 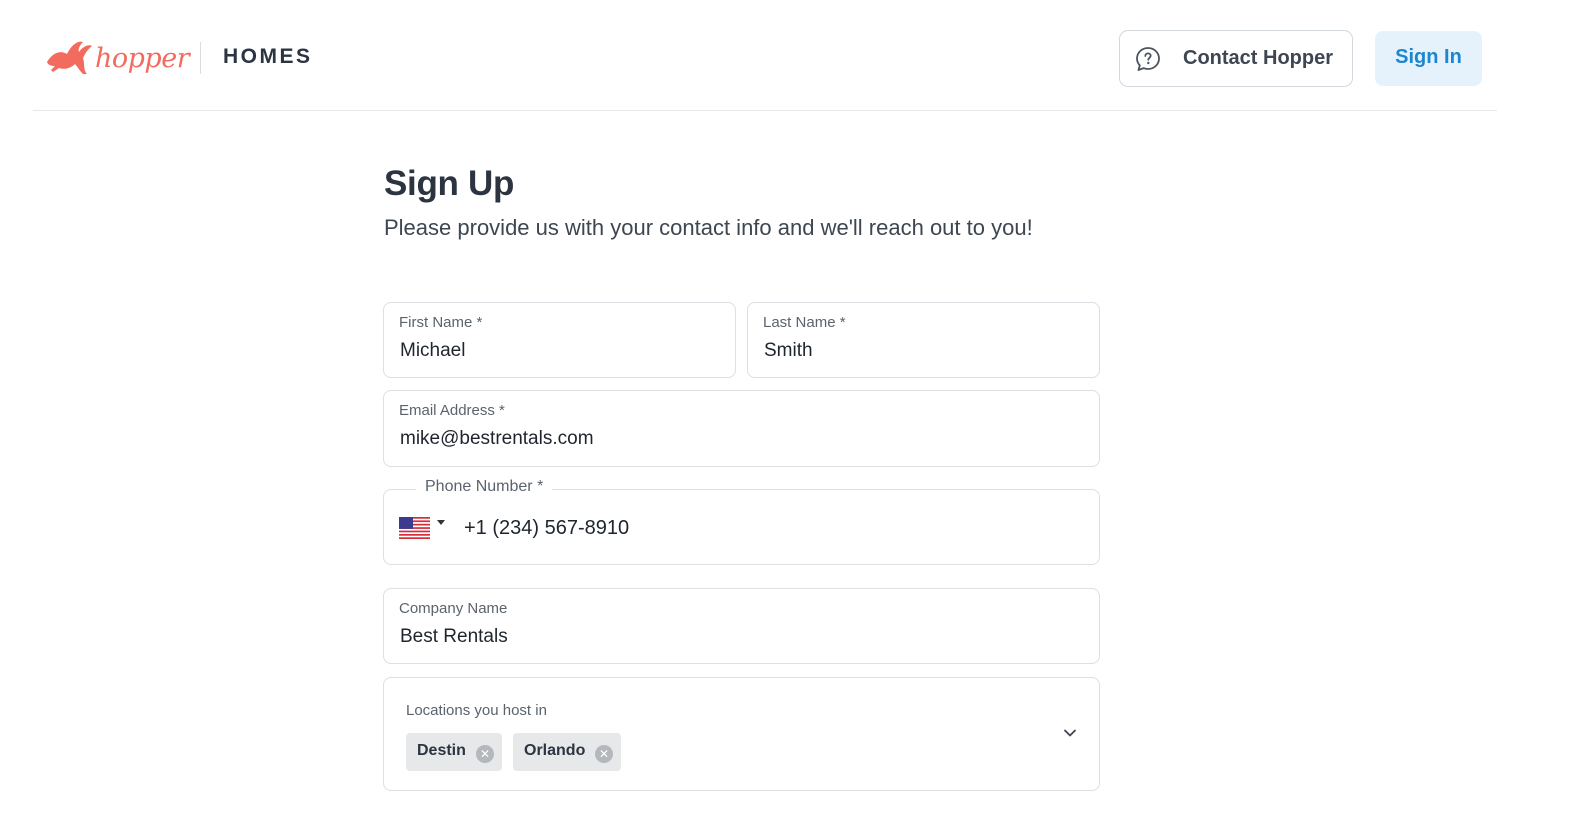 I want to click on first-name-label: First Name *, so click(x=441, y=322).